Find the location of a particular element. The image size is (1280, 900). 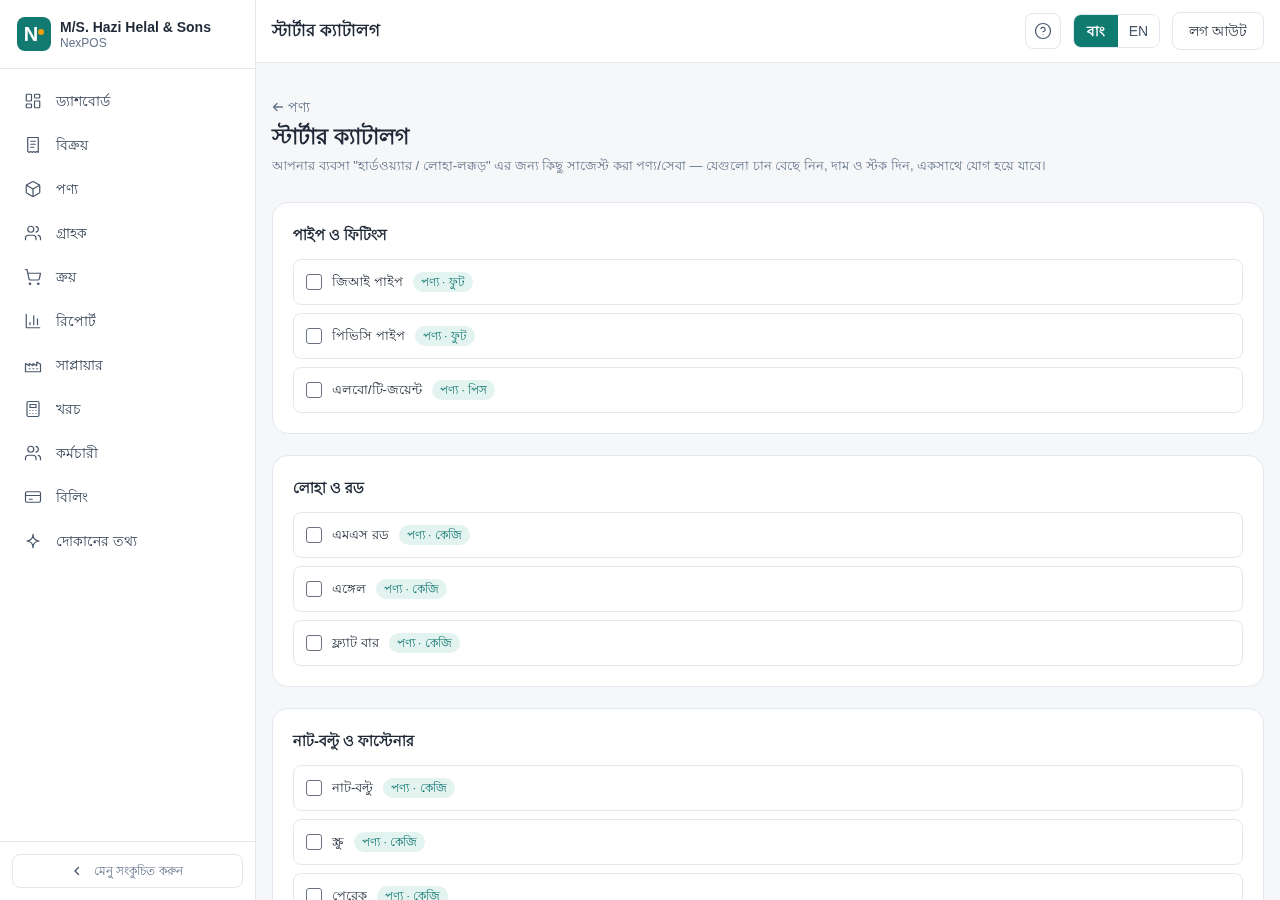

back-link: পণ্য is located at coordinates (291, 107).